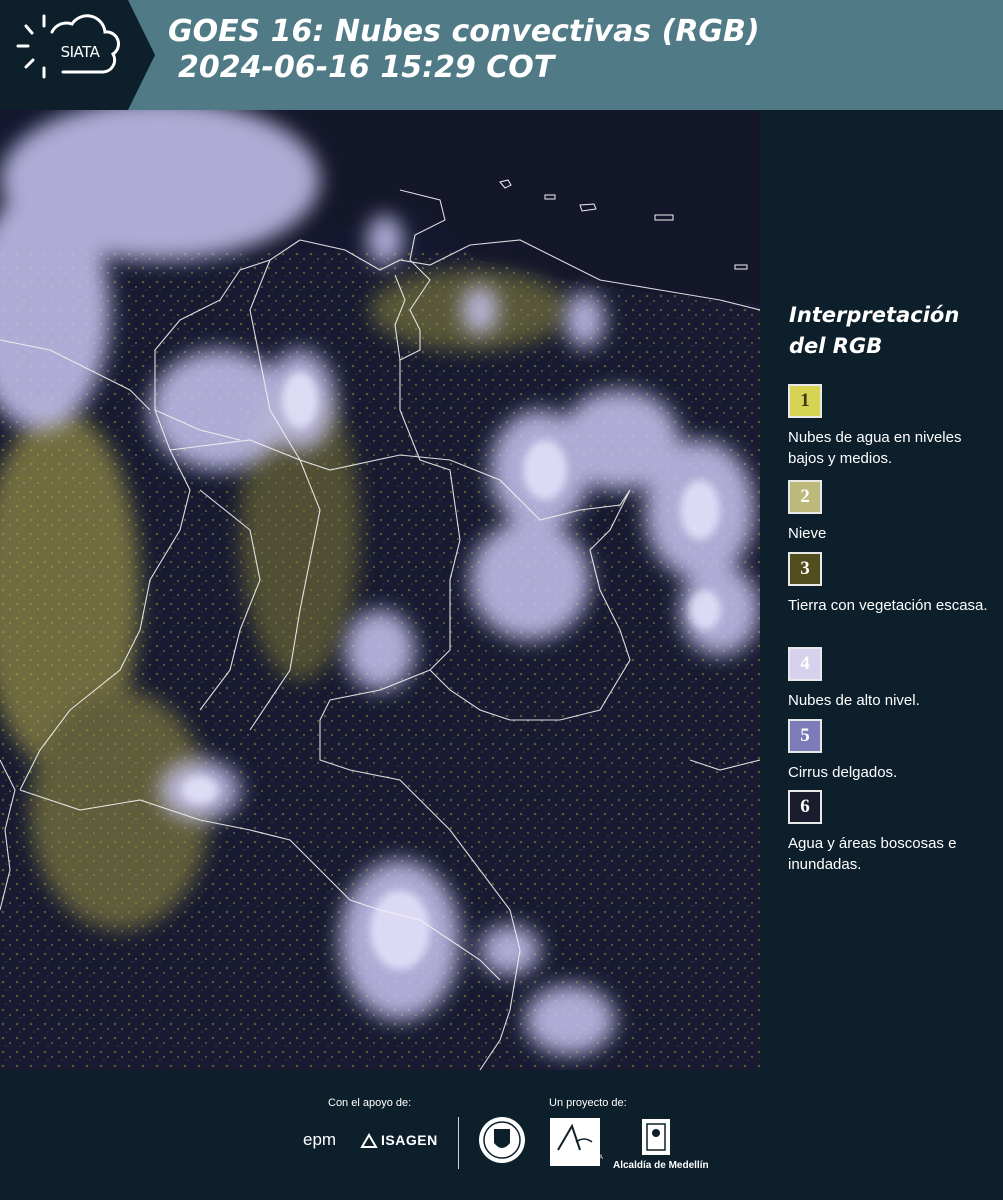  I want to click on area-label: METROPOLITANA, so click(577, 1158).